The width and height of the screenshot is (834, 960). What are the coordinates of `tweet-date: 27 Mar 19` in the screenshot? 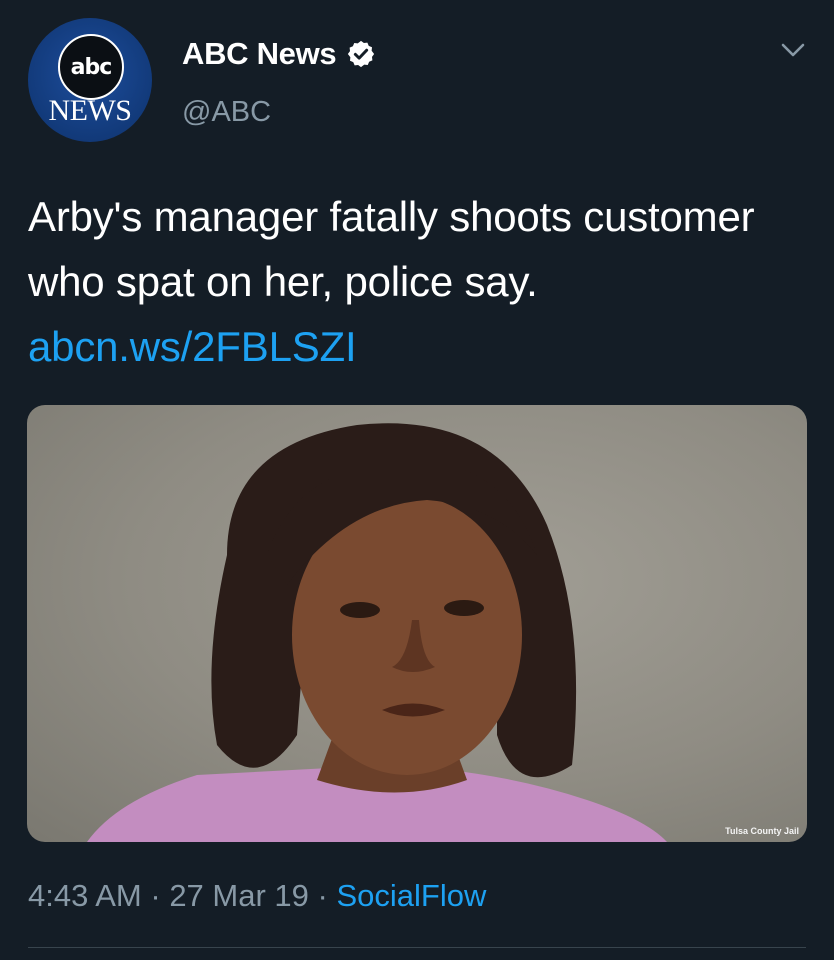 It's located at (239, 895).